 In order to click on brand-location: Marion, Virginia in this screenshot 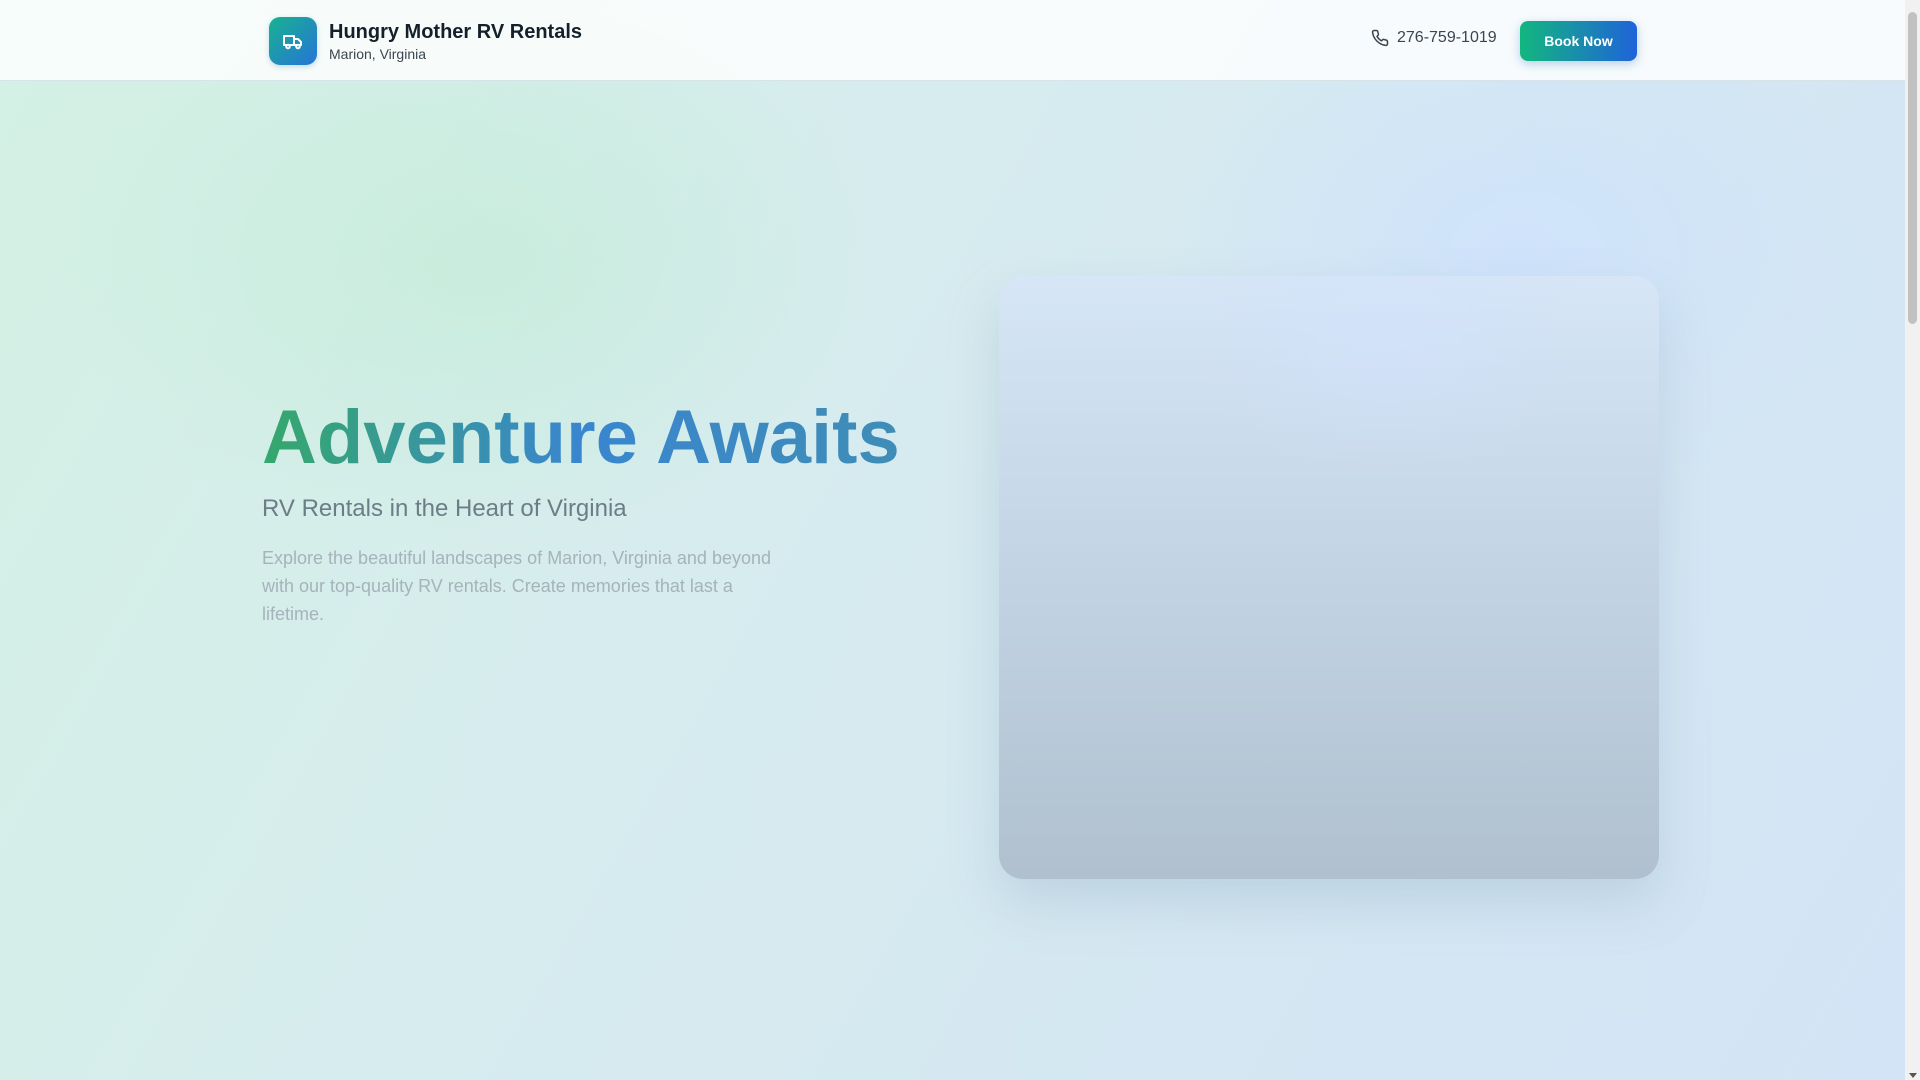, I will do `click(378, 54)`.